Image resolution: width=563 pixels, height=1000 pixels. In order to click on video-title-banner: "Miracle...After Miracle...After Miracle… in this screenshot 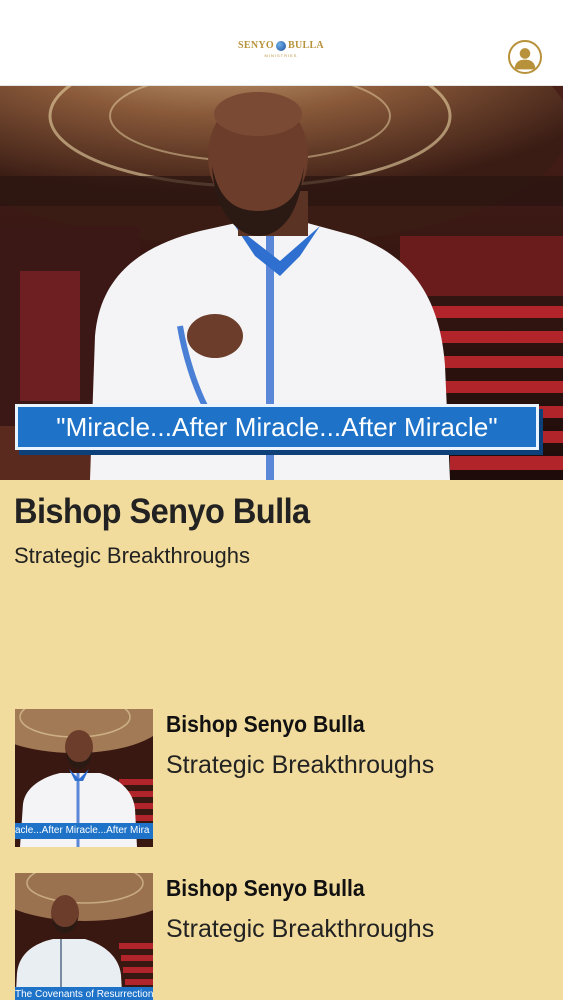, I will do `click(277, 427)`.